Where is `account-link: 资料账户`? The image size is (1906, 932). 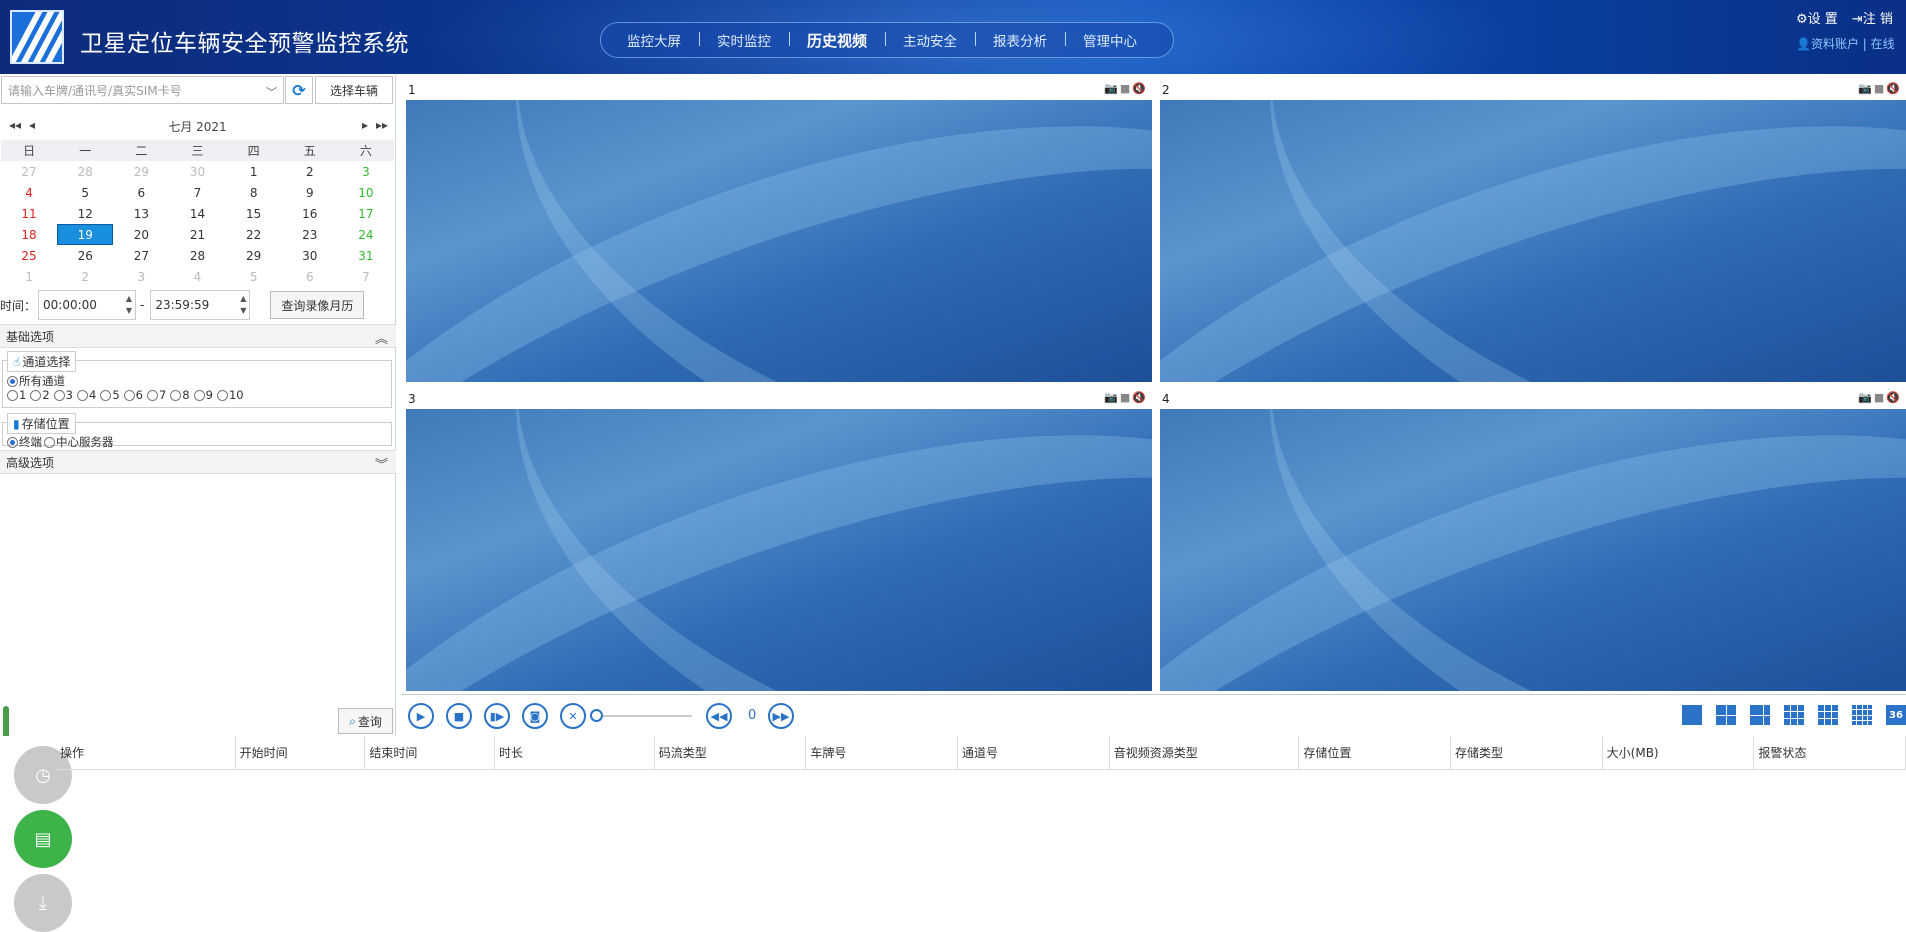 account-link: 资料账户 is located at coordinates (1835, 44).